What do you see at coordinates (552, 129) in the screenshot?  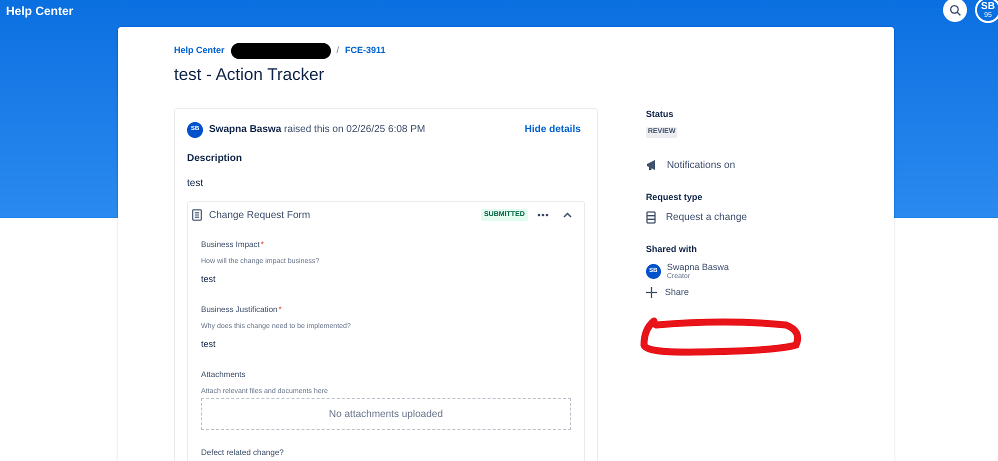 I see `hide-details-link: Hide details` at bounding box center [552, 129].